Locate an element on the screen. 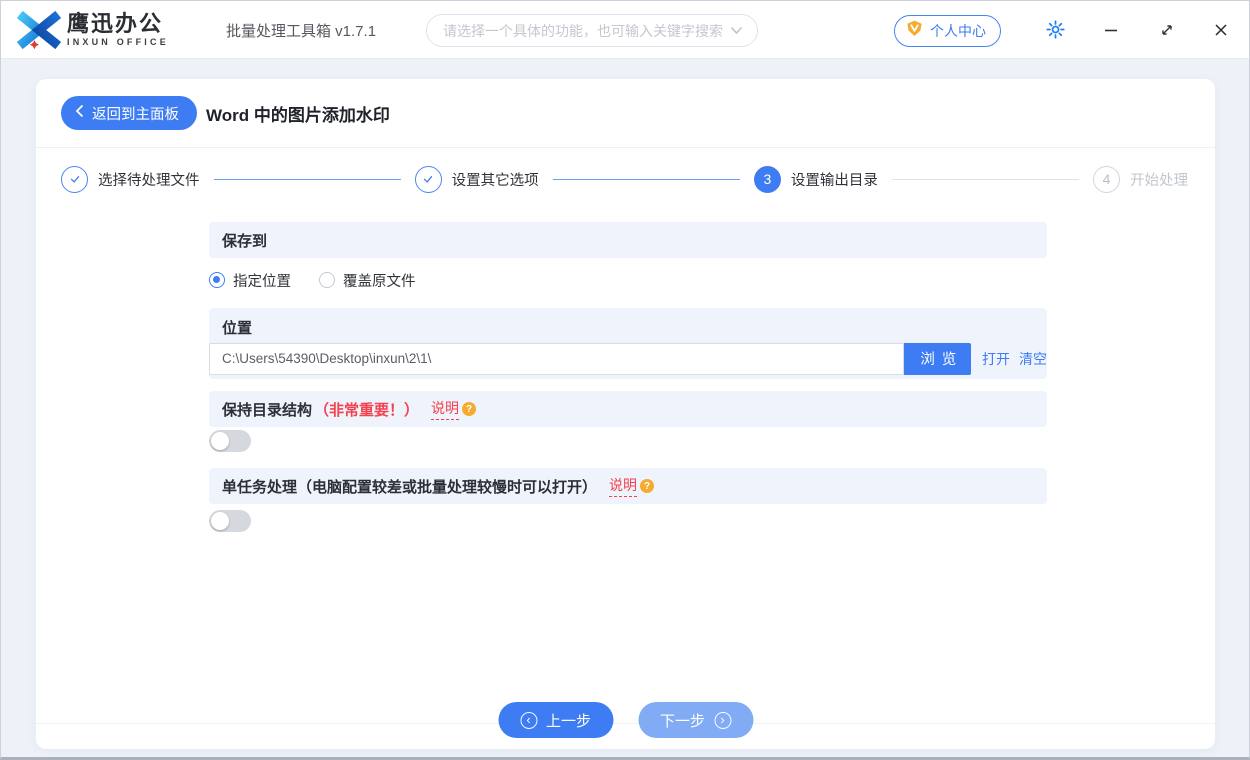 The width and height of the screenshot is (1250, 760). close-button is located at coordinates (1221, 31).